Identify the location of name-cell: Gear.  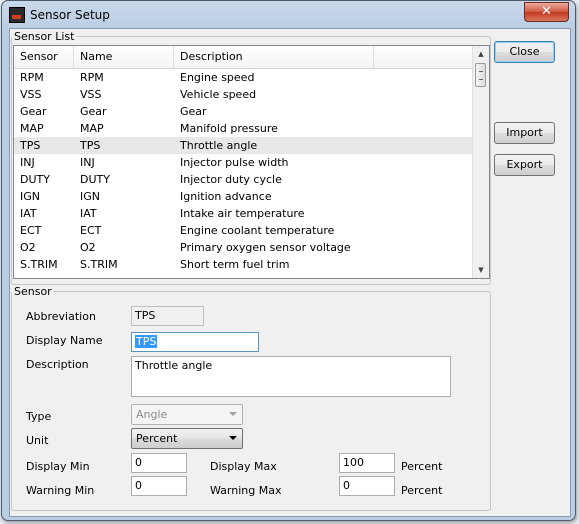
(93, 111).